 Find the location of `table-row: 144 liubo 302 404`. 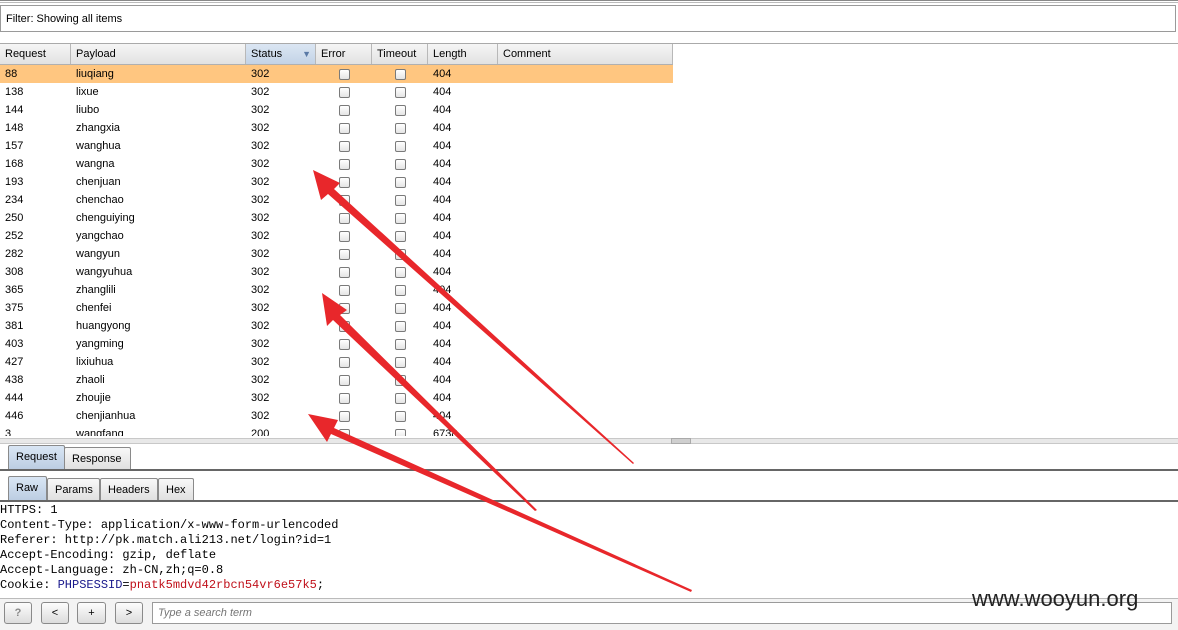

table-row: 144 liubo 302 404 is located at coordinates (336, 110).